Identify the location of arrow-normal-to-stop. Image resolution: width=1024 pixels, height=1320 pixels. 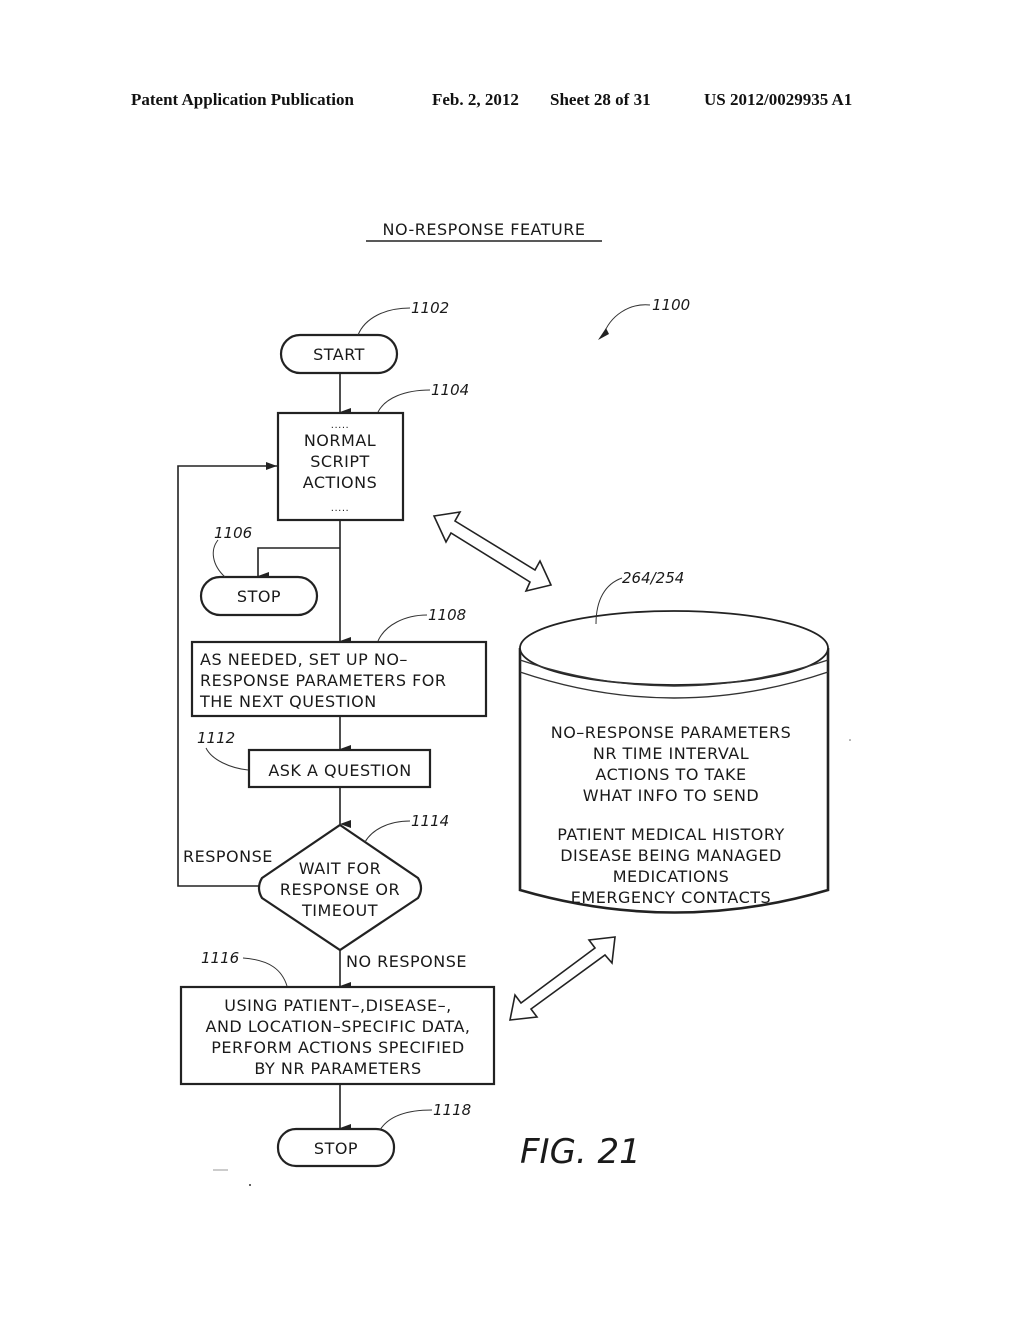
(298, 563).